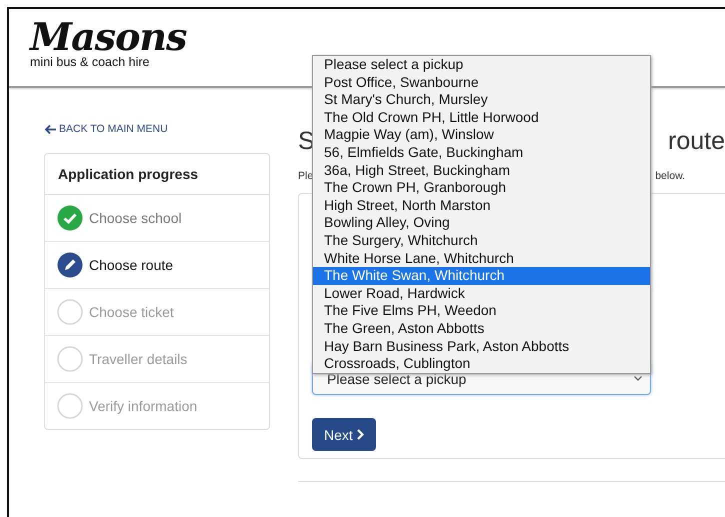 The height and width of the screenshot is (517, 725). I want to click on dropdown-option: The White Swan, Whitchurch, so click(481, 276).